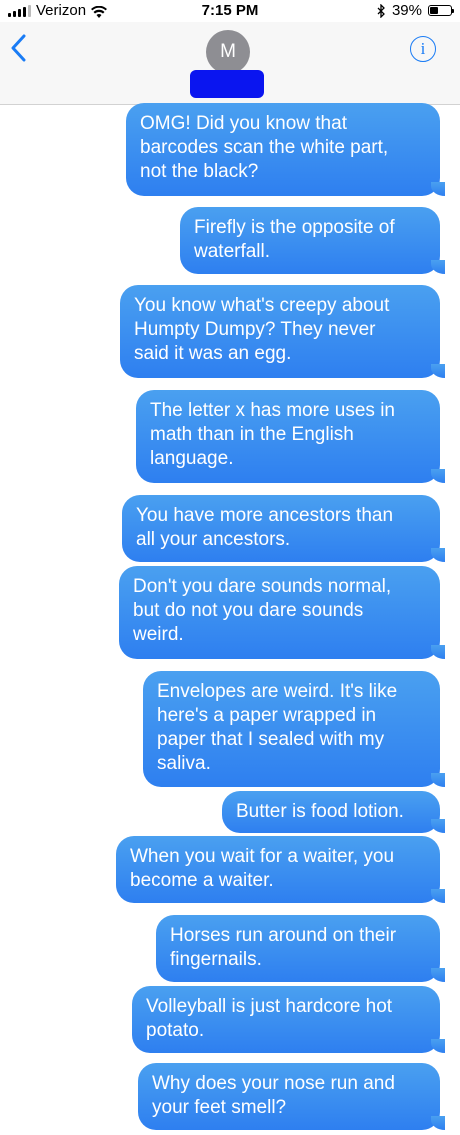 Image resolution: width=460 pixels, height=1135 pixels. I want to click on contact-avatar: M, so click(228, 52).